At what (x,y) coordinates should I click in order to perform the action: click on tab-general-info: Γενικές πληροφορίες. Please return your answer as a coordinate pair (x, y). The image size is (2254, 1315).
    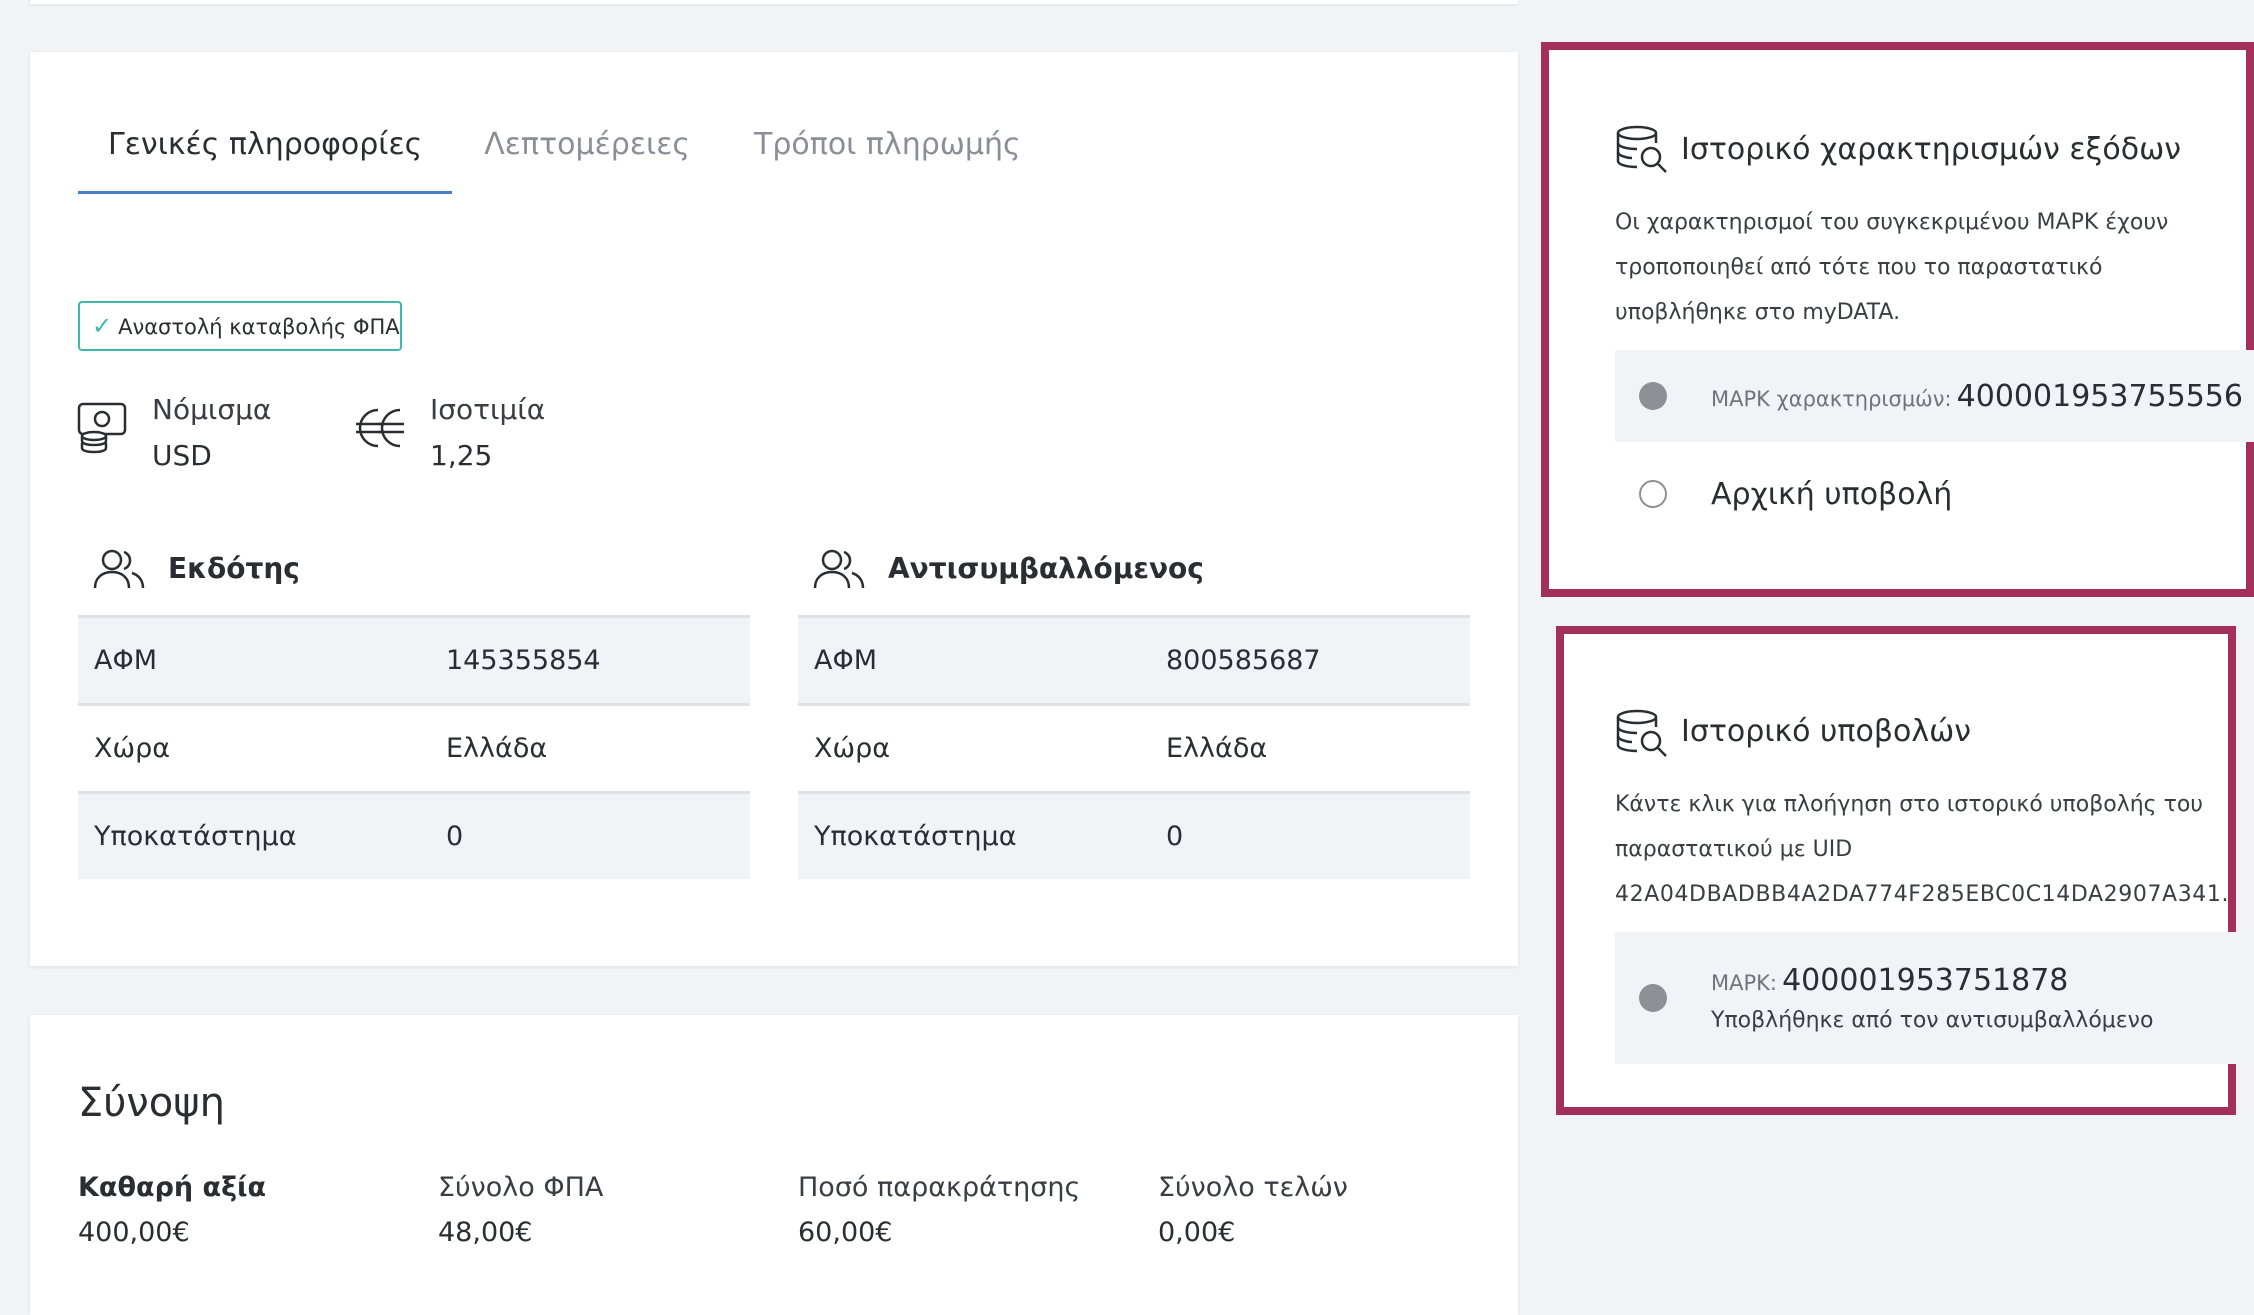
    Looking at the image, I should click on (265, 157).